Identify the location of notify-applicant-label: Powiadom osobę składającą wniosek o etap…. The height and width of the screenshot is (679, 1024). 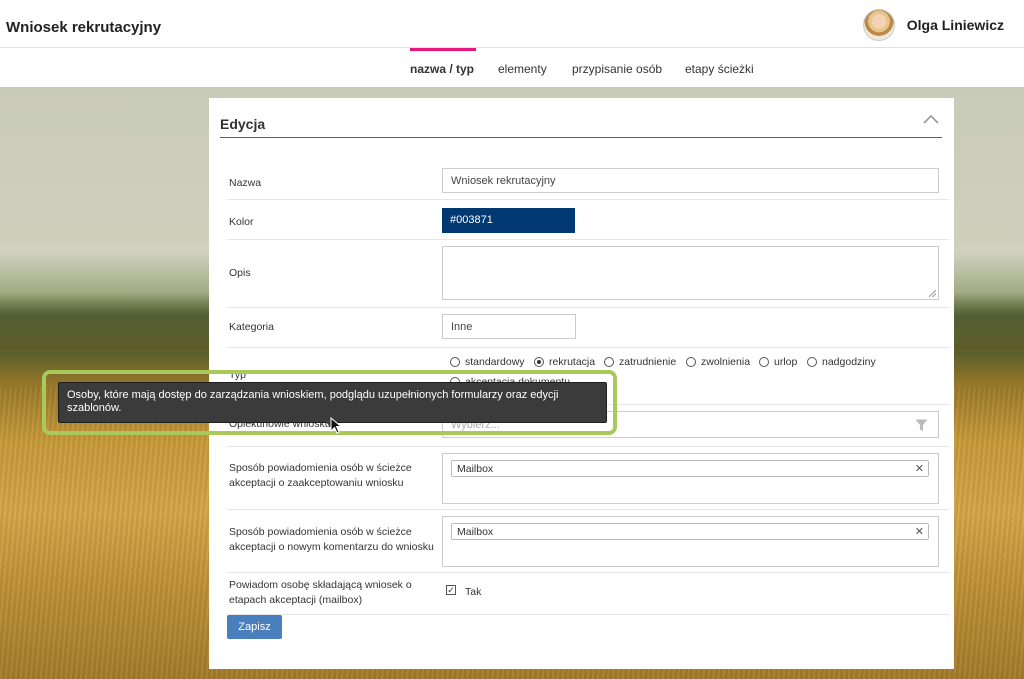
(320, 592).